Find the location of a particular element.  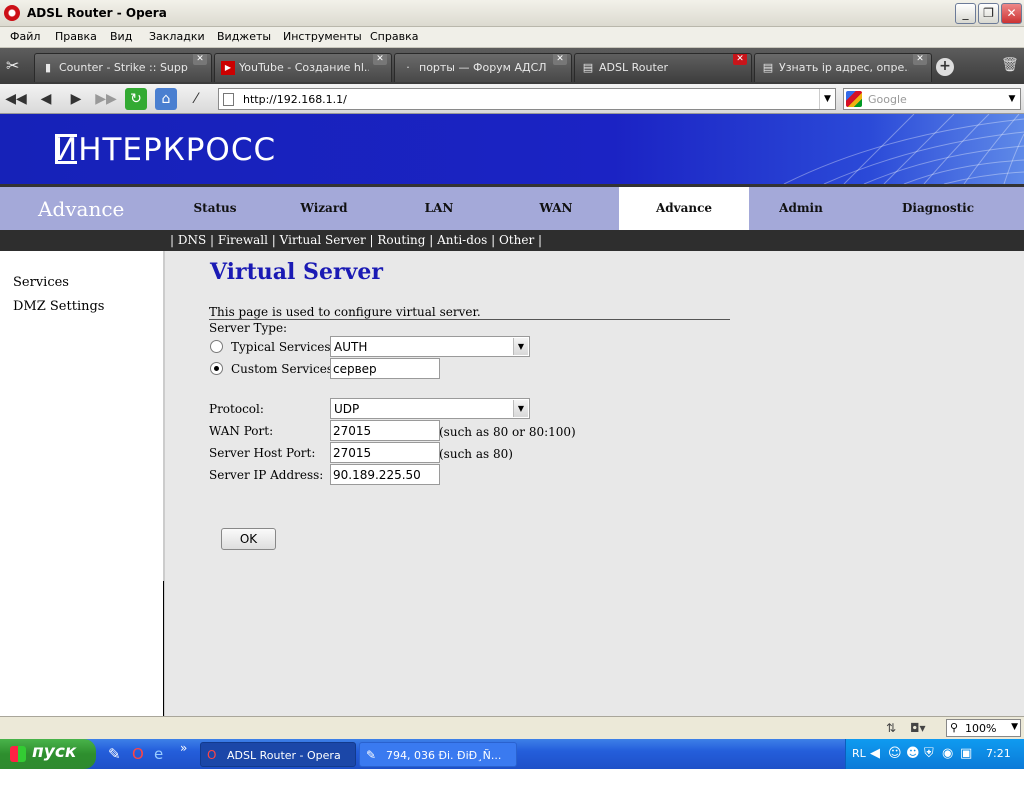

nav-wan: WAN is located at coordinates (556, 208).